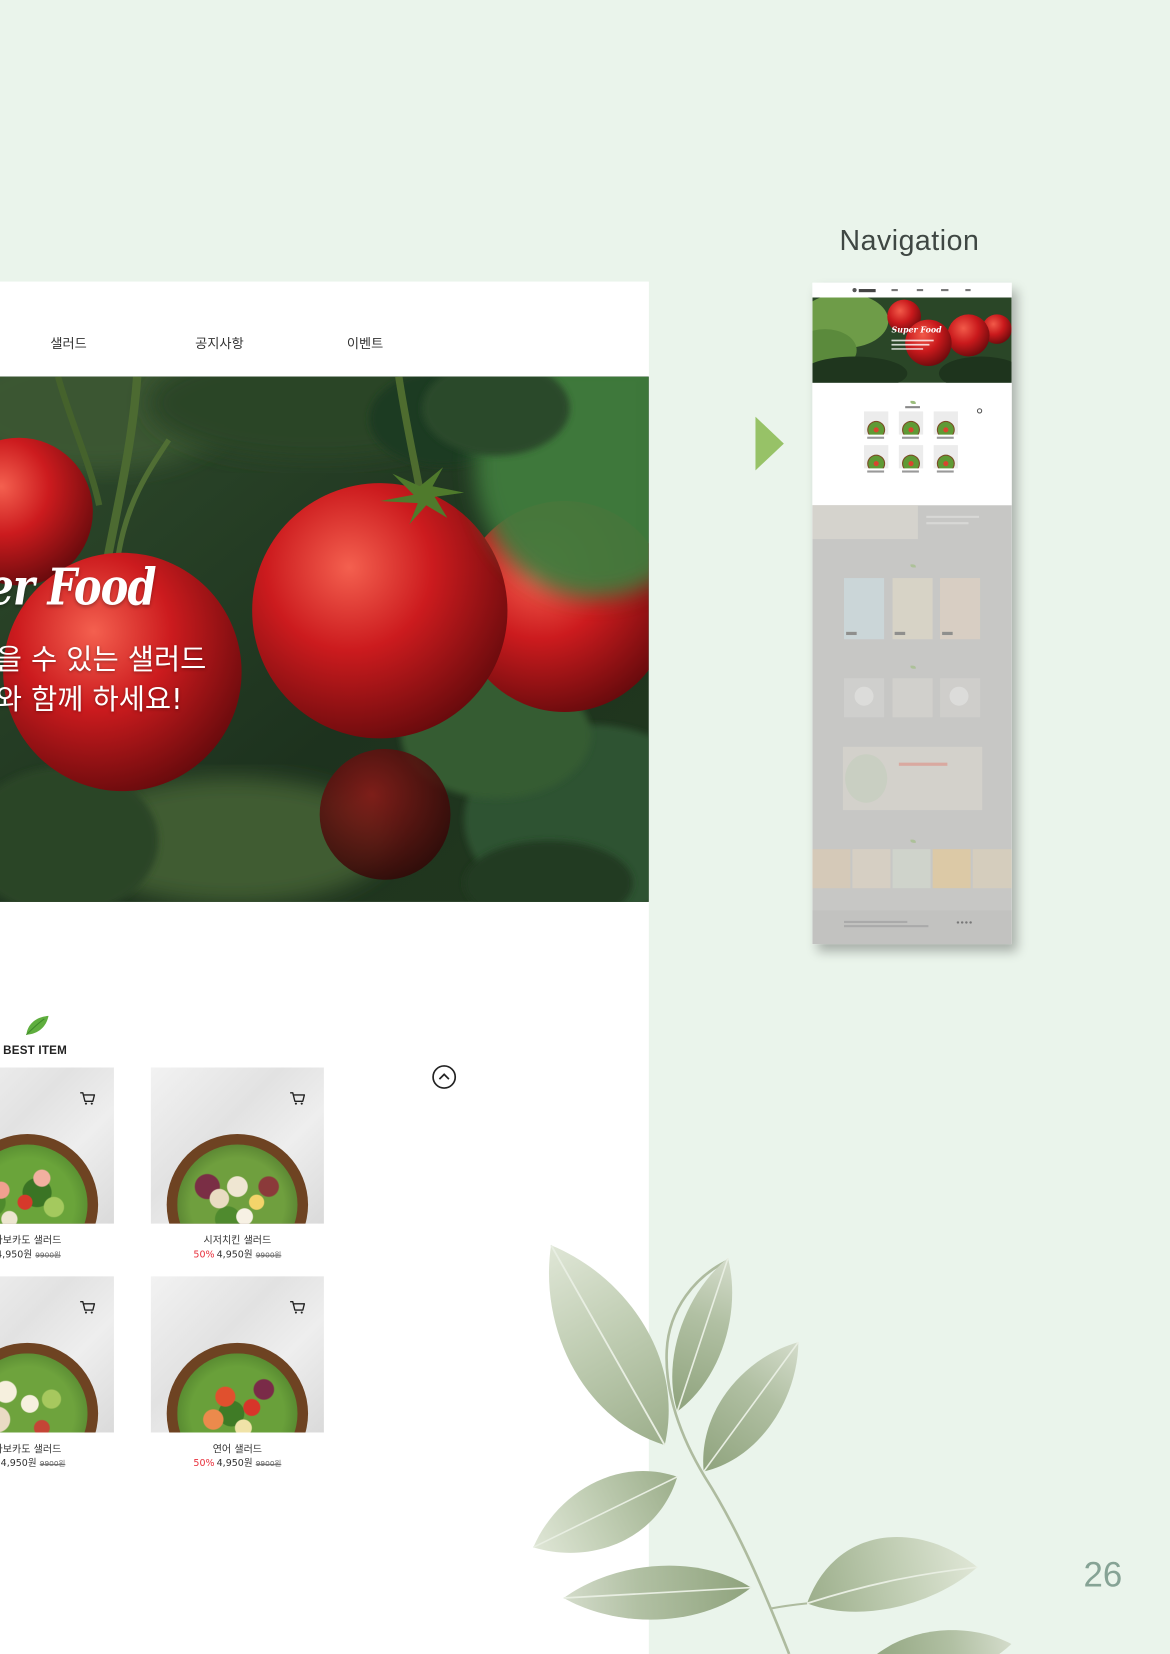  I want to click on thumbnail-section-label, so click(912, 407).